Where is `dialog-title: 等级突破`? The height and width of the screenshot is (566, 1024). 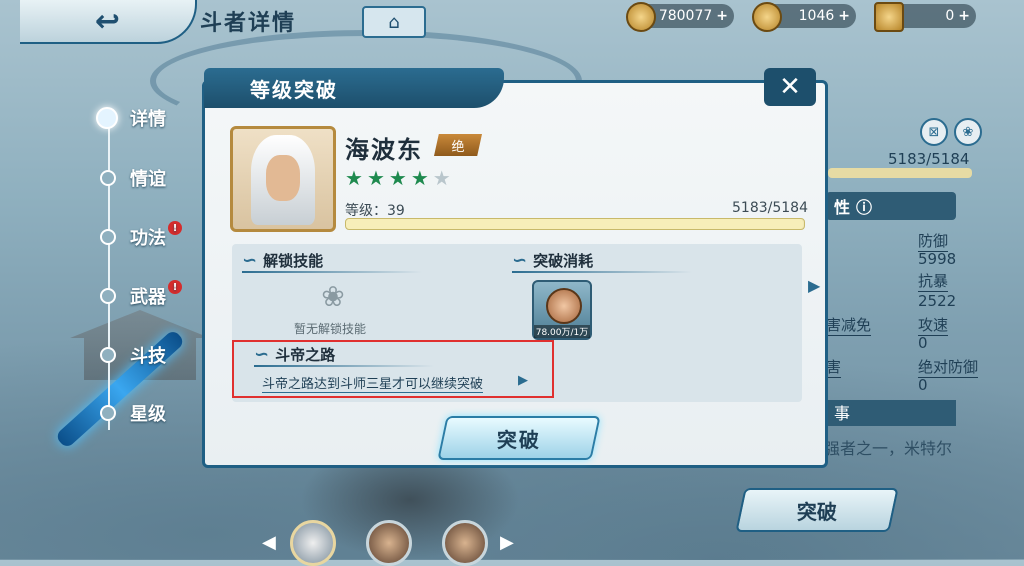
dialog-title: 等级突破 is located at coordinates (354, 88).